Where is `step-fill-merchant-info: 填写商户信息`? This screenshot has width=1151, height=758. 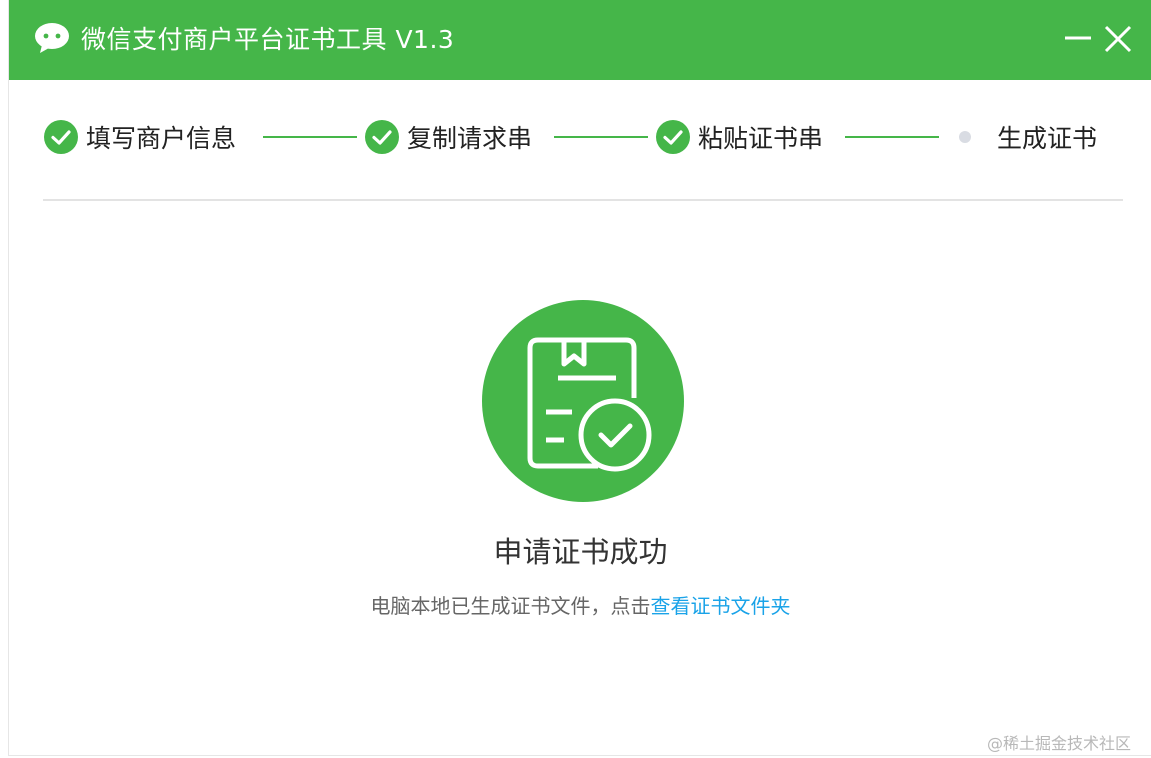
step-fill-merchant-info: 填写商户信息 is located at coordinates (140, 137).